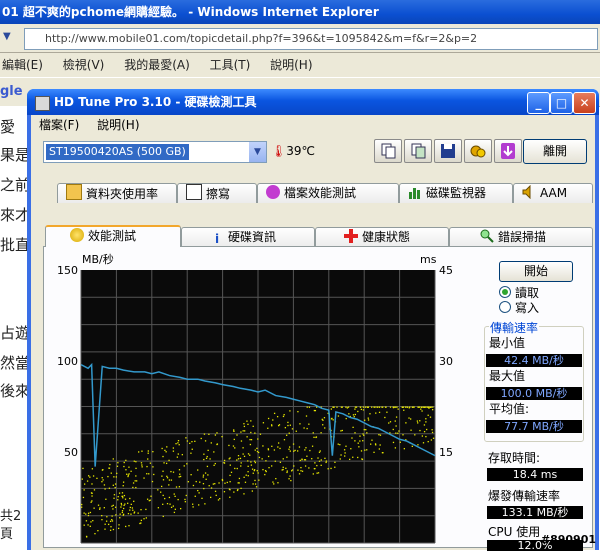 This screenshot has height=552, width=600. I want to click on tab-benchmark: 效能測試, so click(113, 236).